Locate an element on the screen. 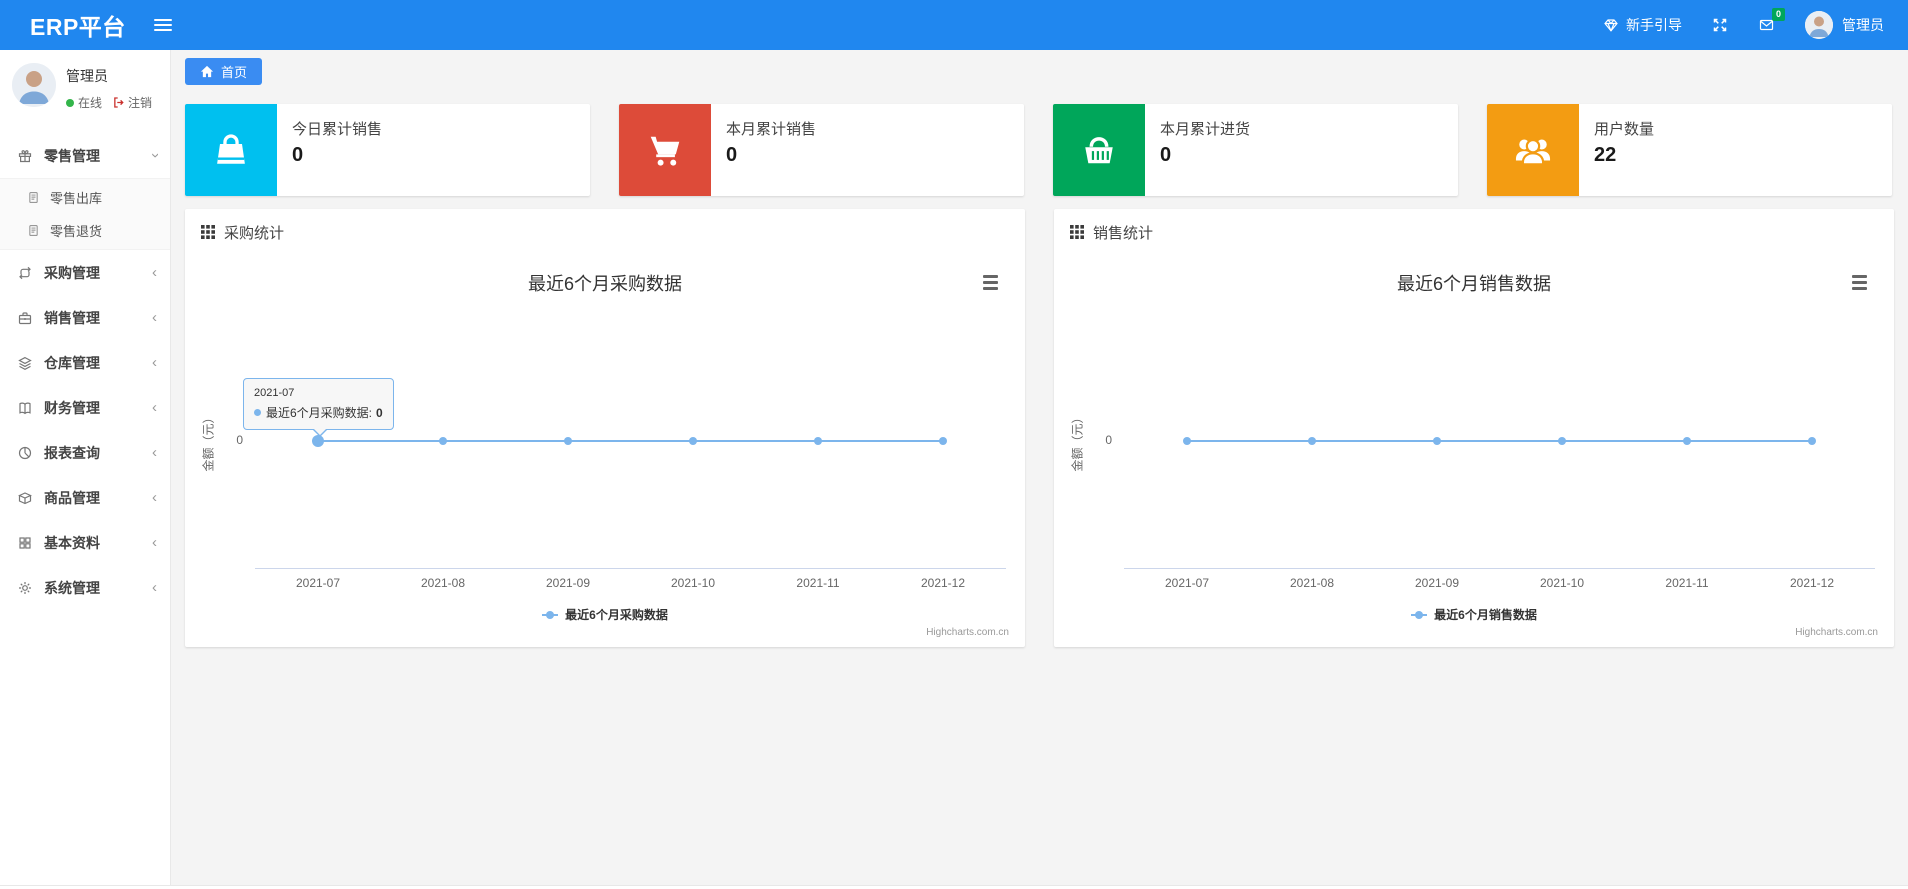 The image size is (1908, 889). user-panel: 管理员 在线 注销 is located at coordinates (85, 86).